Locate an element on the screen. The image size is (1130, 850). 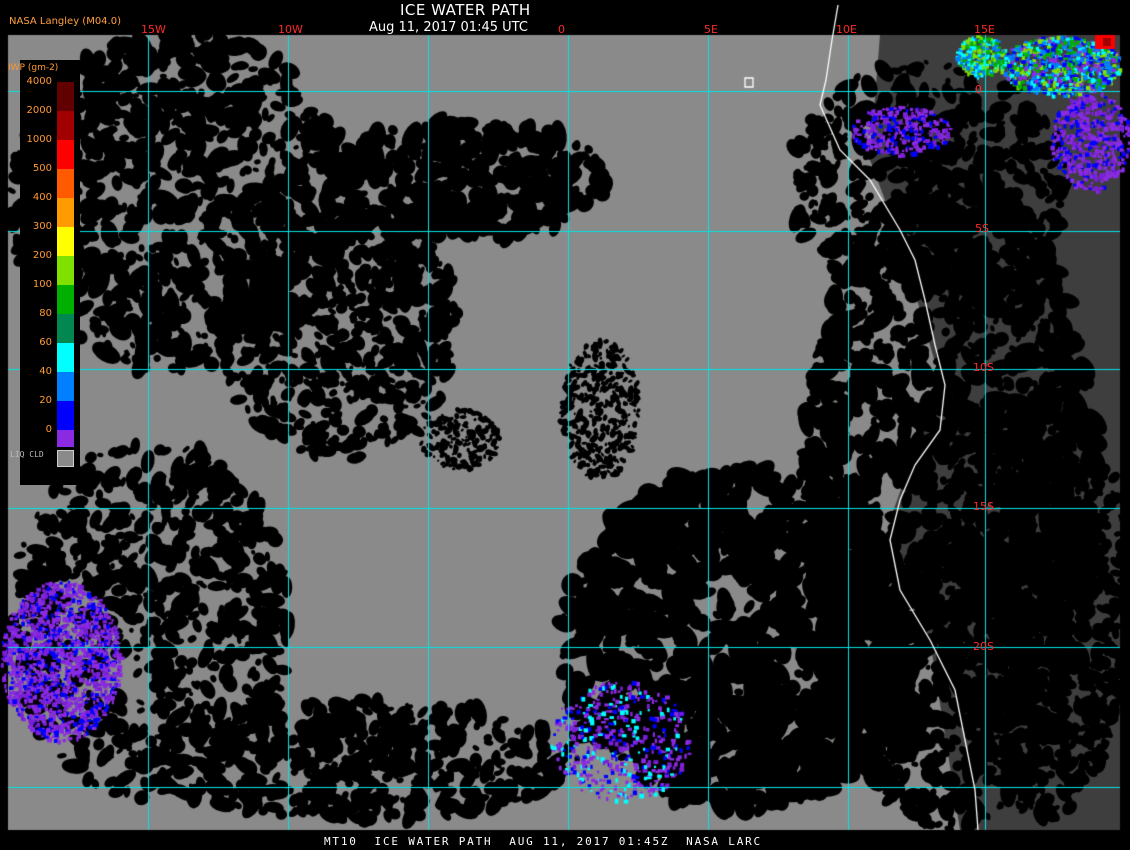
legend-tick-label: 400 is located at coordinates (42, 197).